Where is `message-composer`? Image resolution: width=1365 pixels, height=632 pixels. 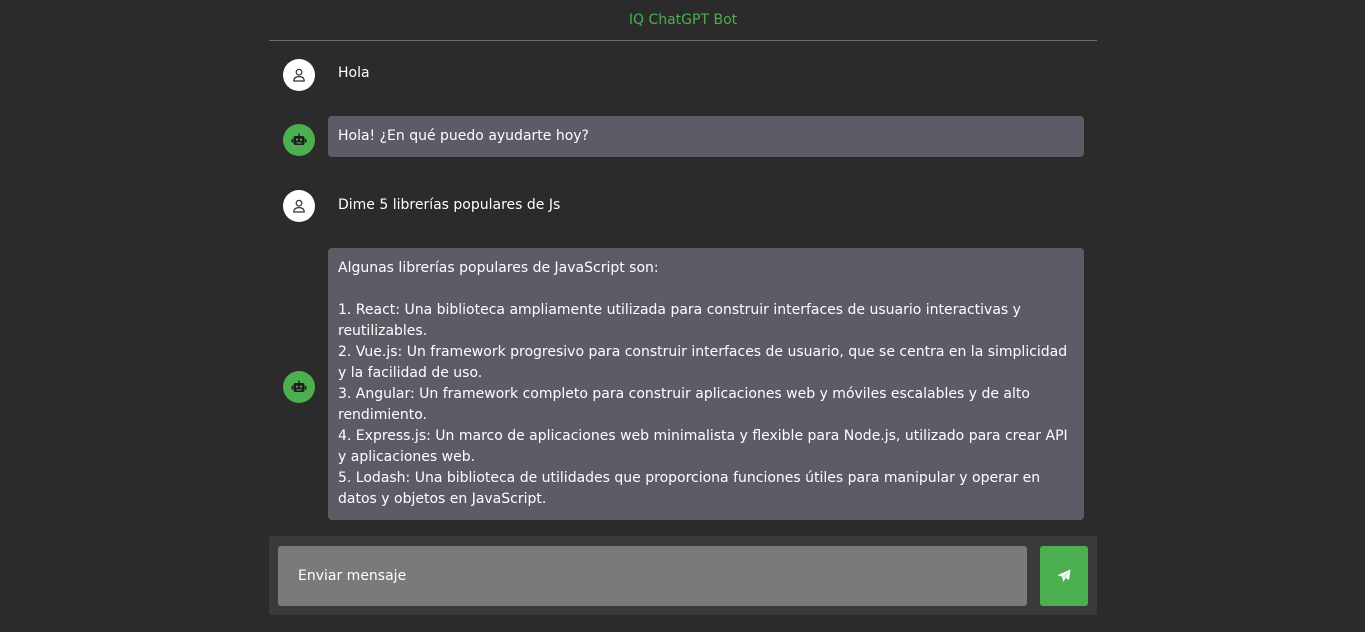 message-composer is located at coordinates (683, 575).